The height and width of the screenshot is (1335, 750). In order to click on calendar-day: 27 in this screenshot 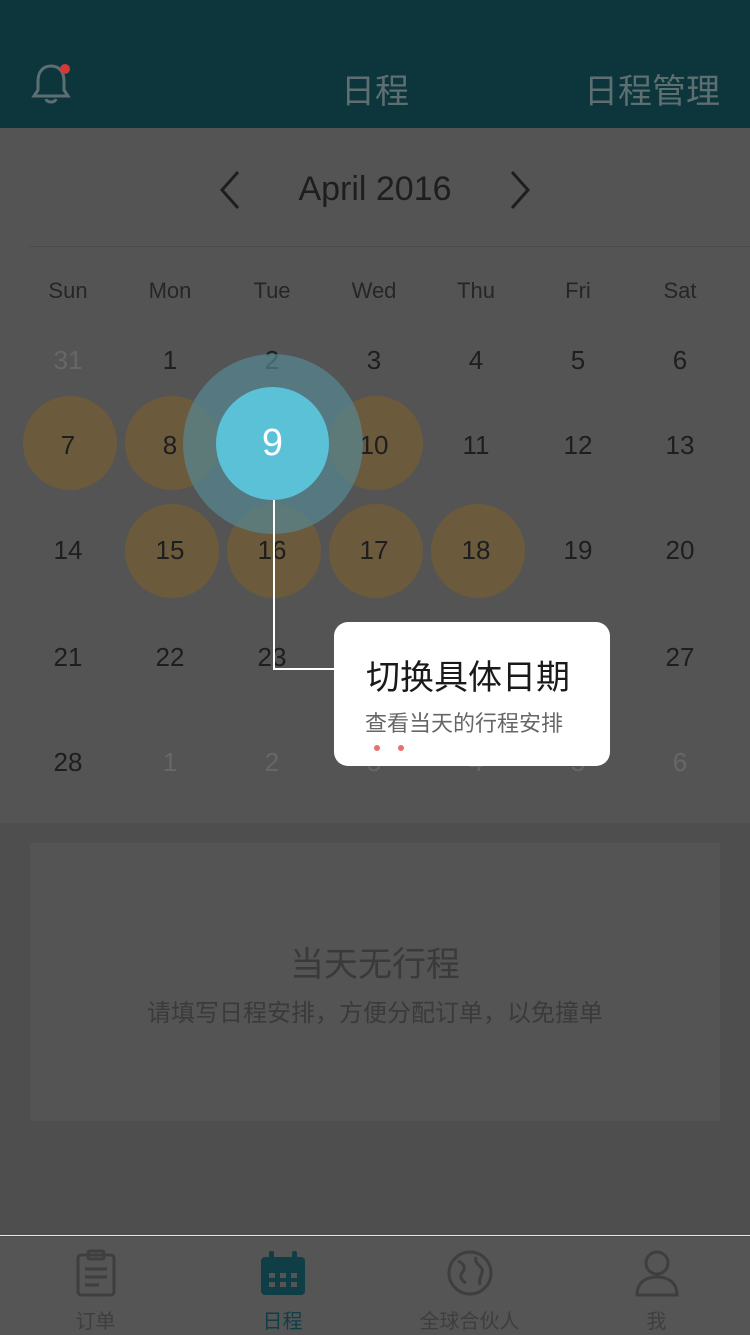, I will do `click(680, 657)`.